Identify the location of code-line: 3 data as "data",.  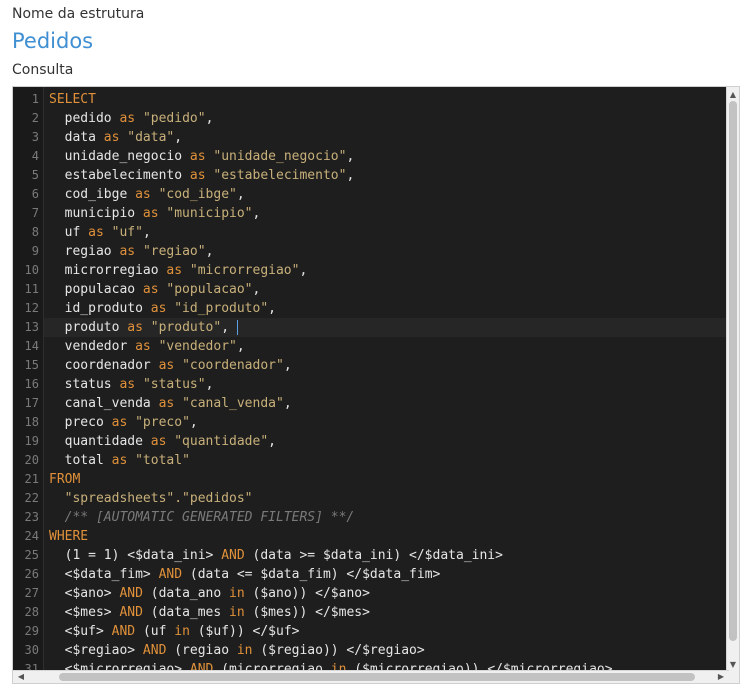
(379, 137).